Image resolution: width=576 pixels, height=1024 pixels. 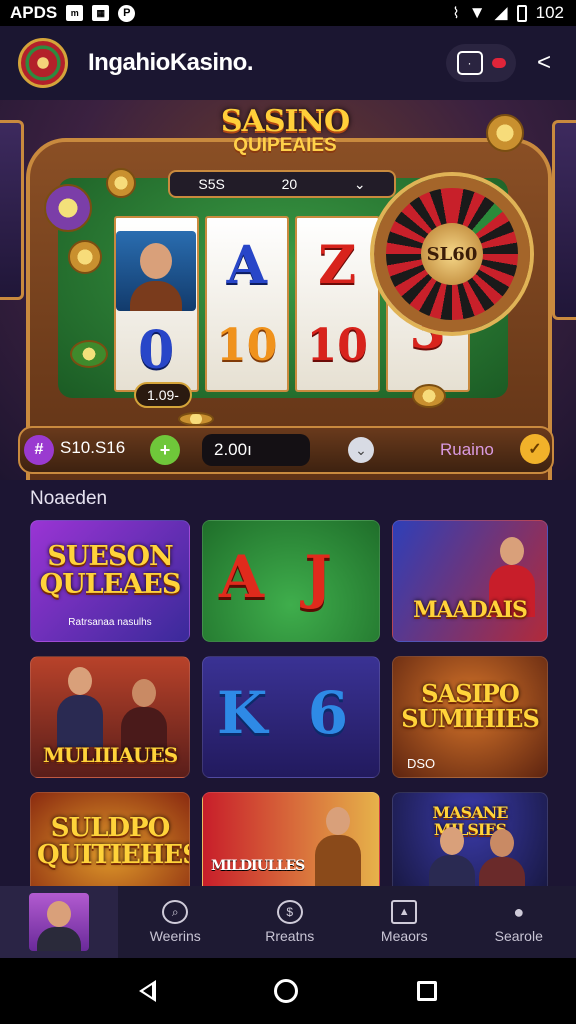 I want to click on bet-amount-field: 2.00ı, so click(x=256, y=450).